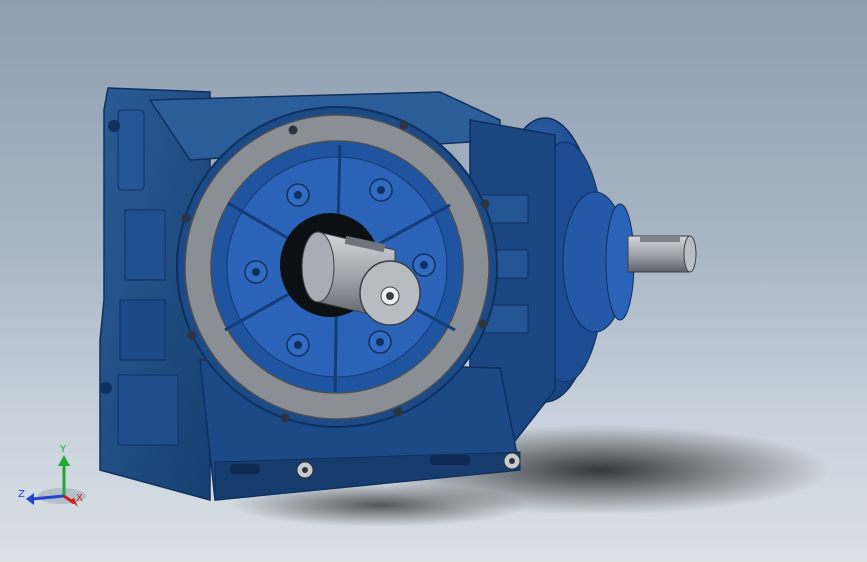 Image resolution: width=867 pixels, height=562 pixels. Describe the element at coordinates (662, 254) in the screenshot. I see `input-shaft` at that location.